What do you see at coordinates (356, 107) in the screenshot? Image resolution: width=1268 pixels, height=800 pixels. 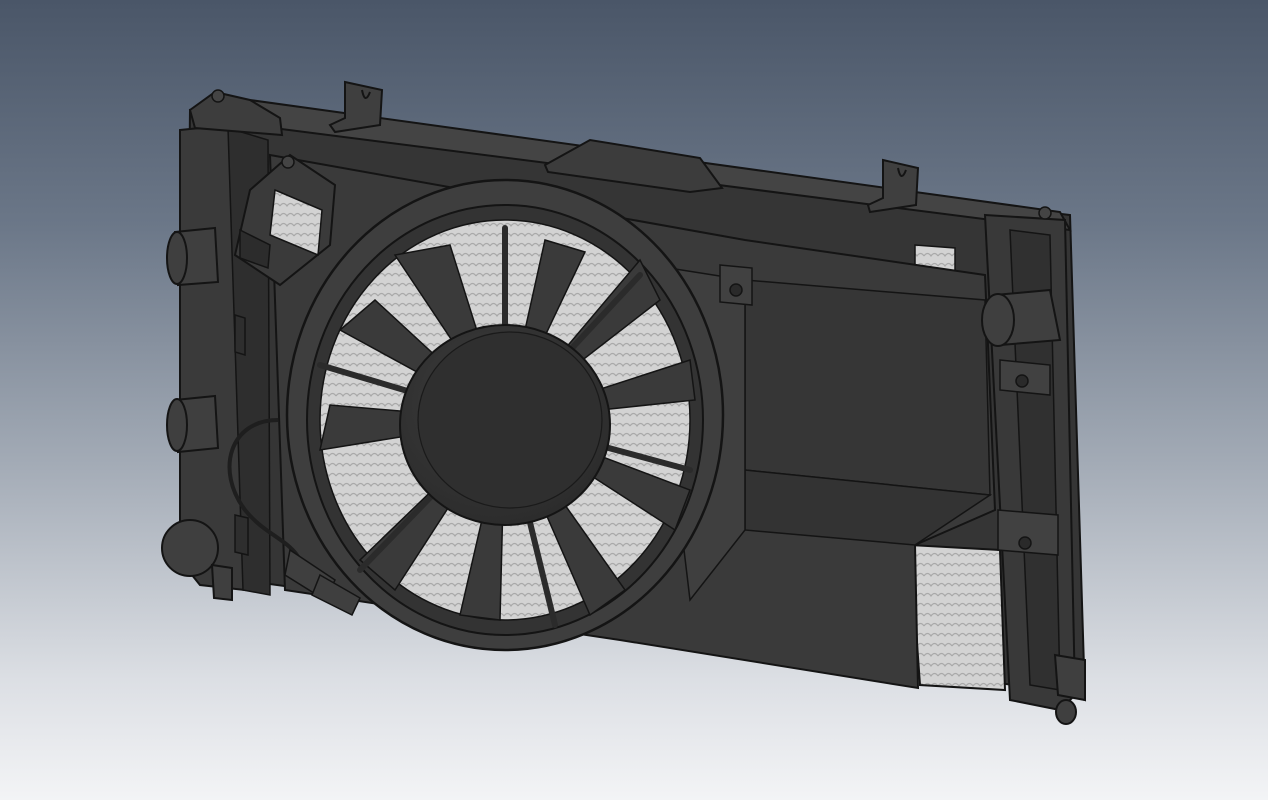 I see `mounting-bracket-left` at bounding box center [356, 107].